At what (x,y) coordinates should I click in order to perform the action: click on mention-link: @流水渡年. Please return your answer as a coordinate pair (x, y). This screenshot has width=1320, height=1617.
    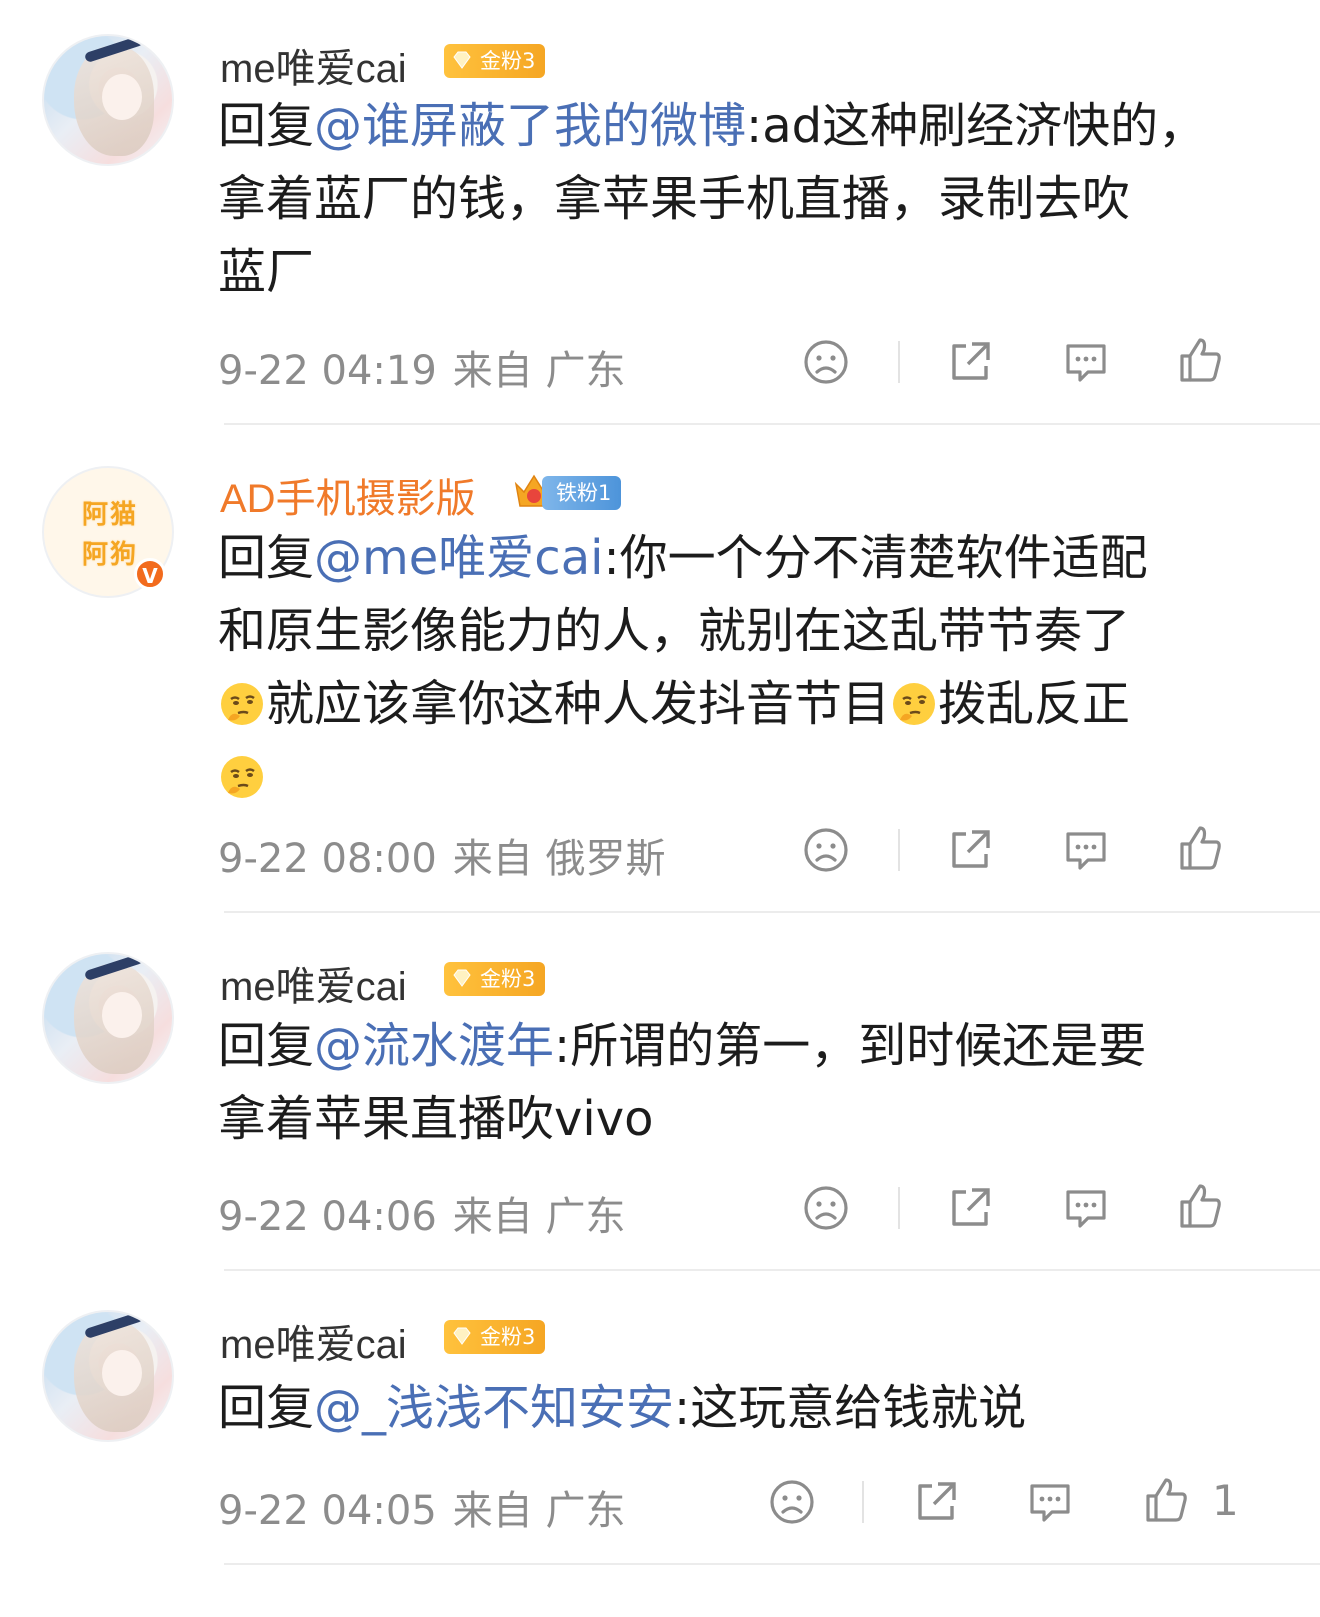
    Looking at the image, I should click on (434, 1046).